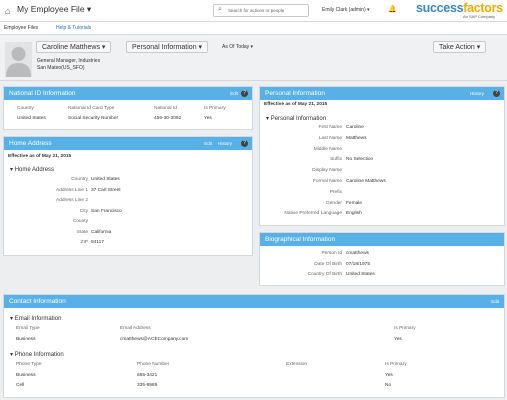  Describe the element at coordinates (35, 318) in the screenshot. I see `email-section-toggle: ▾ Email Information` at that location.